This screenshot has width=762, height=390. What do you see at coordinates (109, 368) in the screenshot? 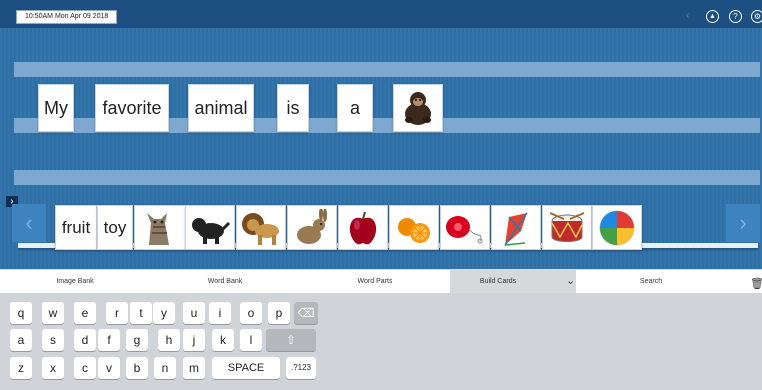
I see `key-v: v` at bounding box center [109, 368].